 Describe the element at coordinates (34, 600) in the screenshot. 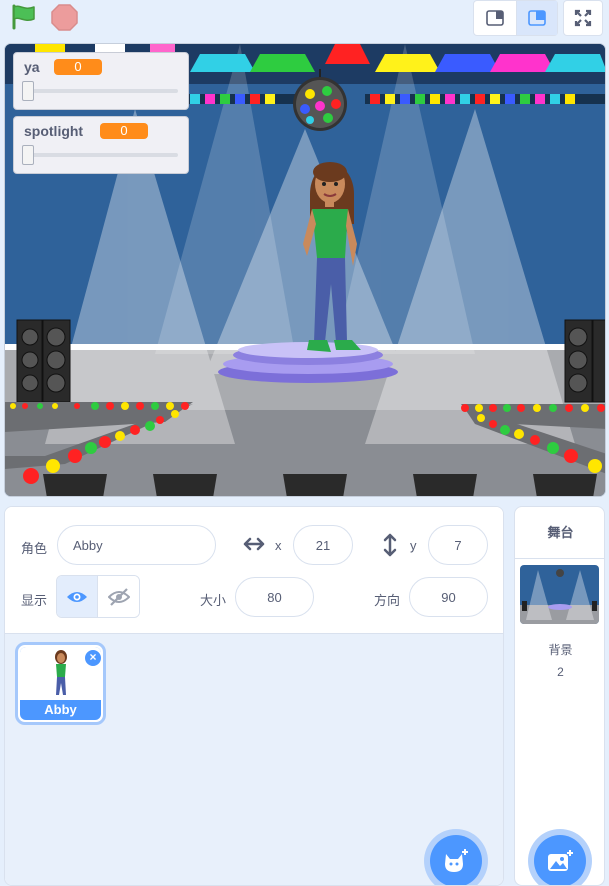

I see `show-label: 显示` at that location.